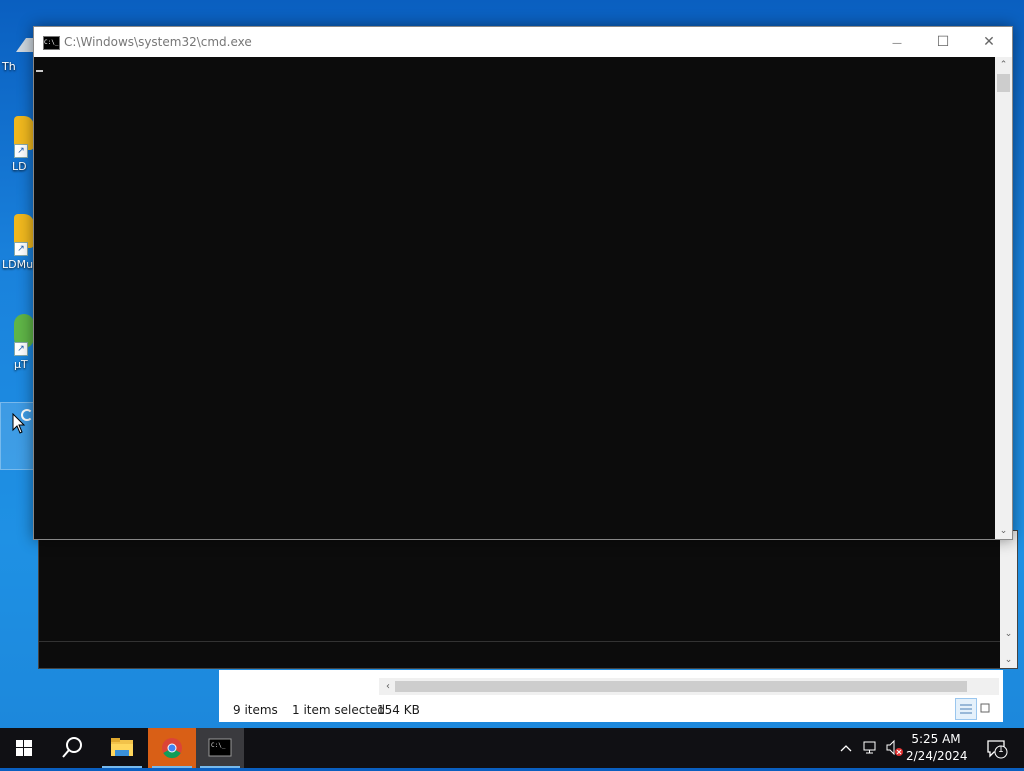  Describe the element at coordinates (21, 364) in the screenshot. I see `desktop-icon-label: µT` at that location.